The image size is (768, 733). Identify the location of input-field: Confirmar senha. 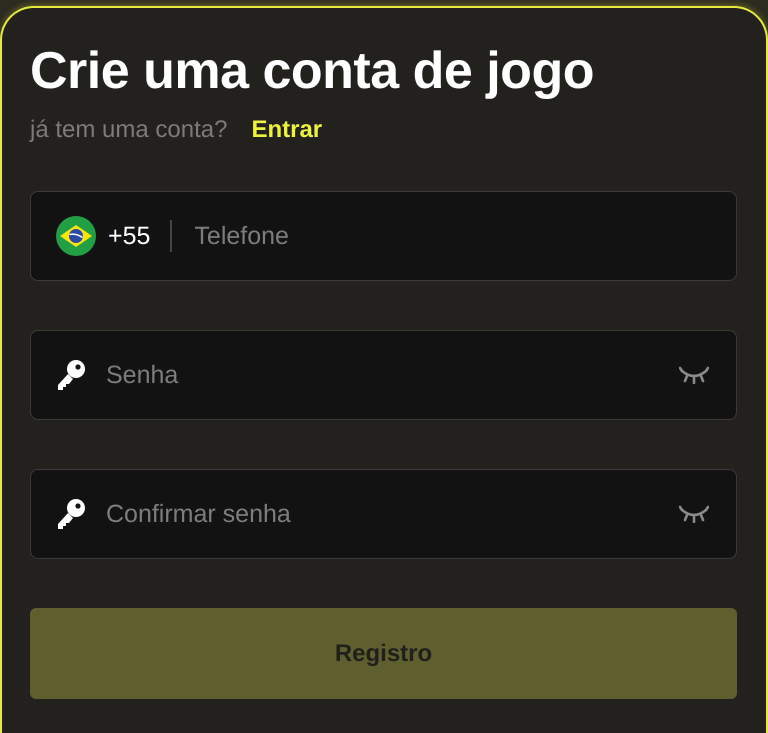
(383, 514).